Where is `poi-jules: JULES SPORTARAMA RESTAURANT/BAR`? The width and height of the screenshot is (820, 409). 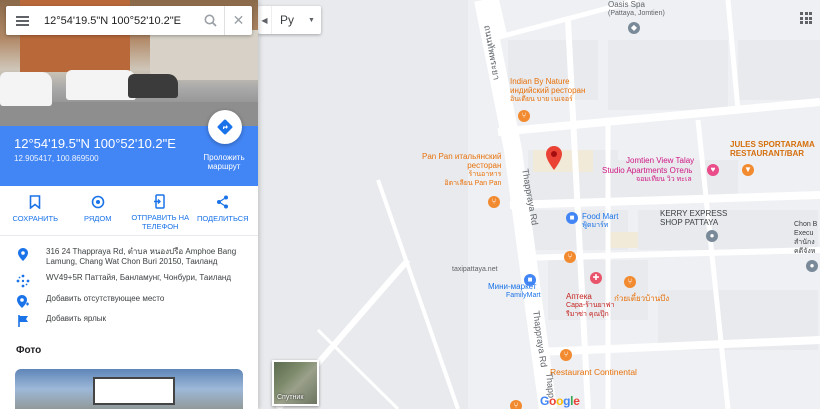 poi-jules: JULES SPORTARAMA RESTAURANT/BAR is located at coordinates (772, 149).